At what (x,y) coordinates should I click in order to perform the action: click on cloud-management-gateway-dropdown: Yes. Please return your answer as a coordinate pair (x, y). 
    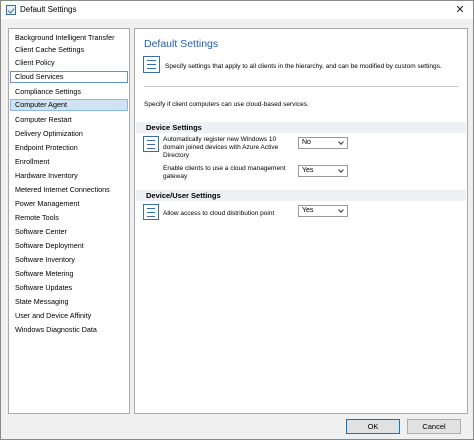
    Looking at the image, I should click on (323, 171).